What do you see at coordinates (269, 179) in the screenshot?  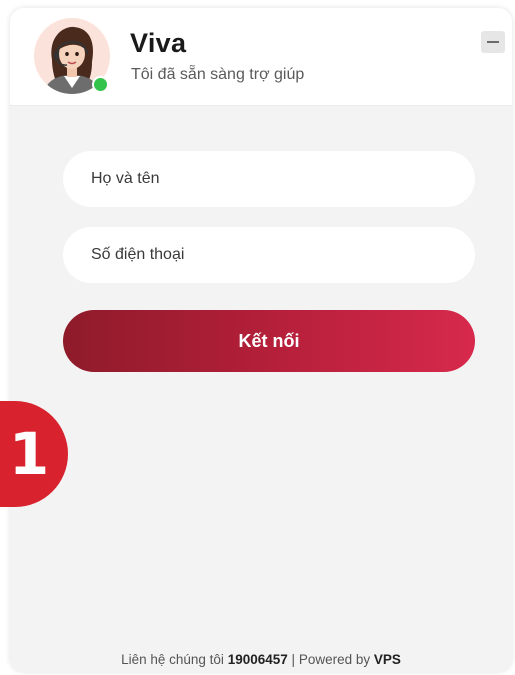 I see `full-name-input` at bounding box center [269, 179].